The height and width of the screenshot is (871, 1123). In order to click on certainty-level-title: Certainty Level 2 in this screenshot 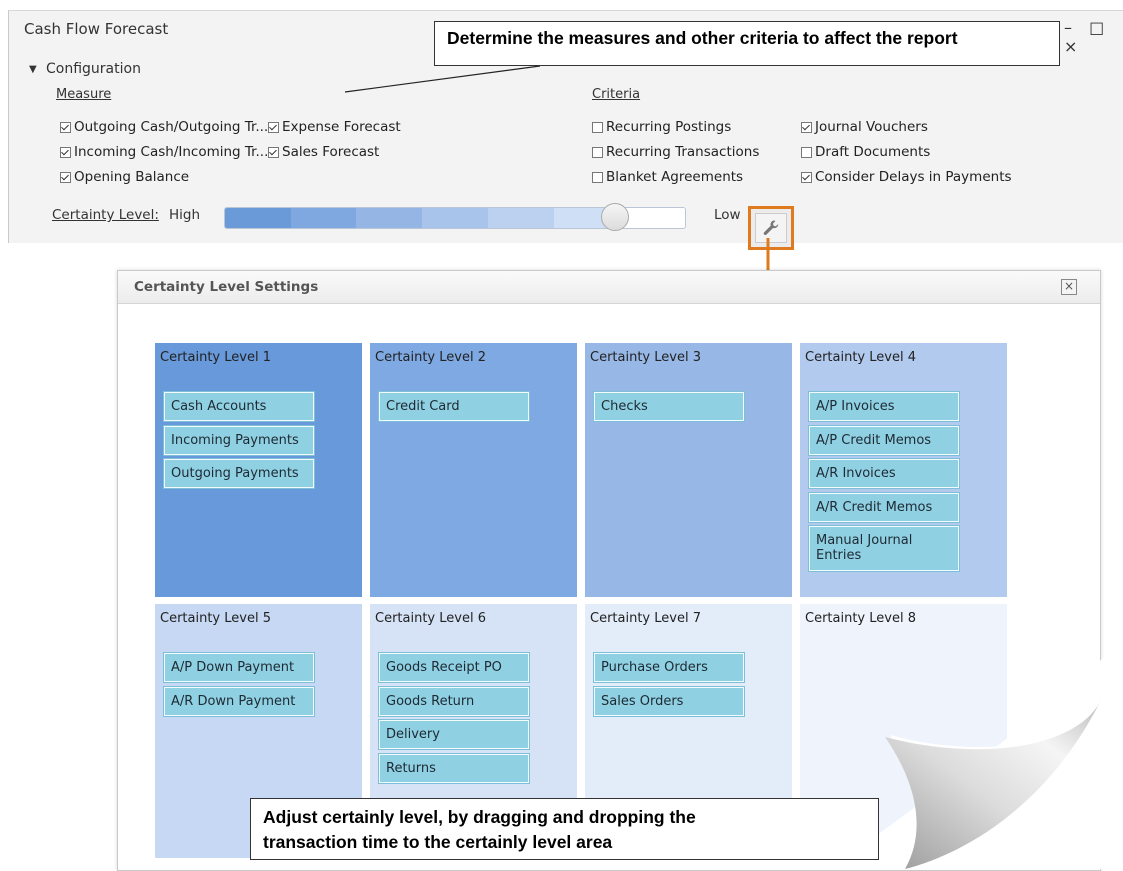, I will do `click(430, 357)`.